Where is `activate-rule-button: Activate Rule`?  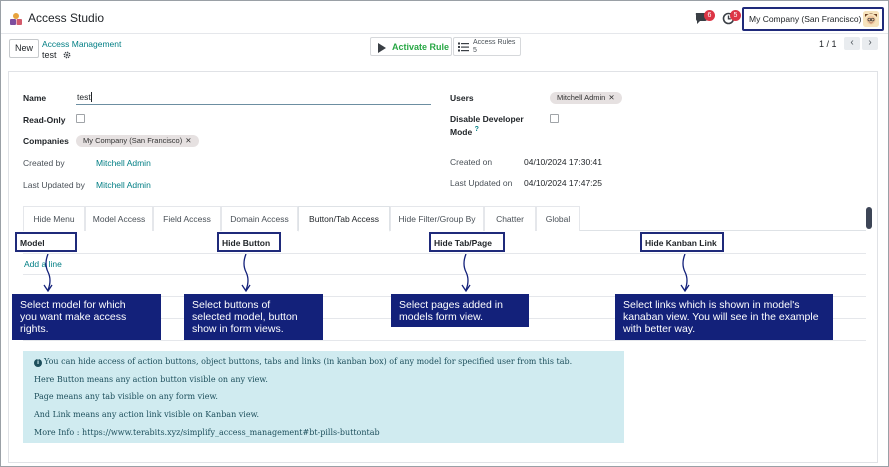 activate-rule-button: Activate Rule is located at coordinates (411, 46).